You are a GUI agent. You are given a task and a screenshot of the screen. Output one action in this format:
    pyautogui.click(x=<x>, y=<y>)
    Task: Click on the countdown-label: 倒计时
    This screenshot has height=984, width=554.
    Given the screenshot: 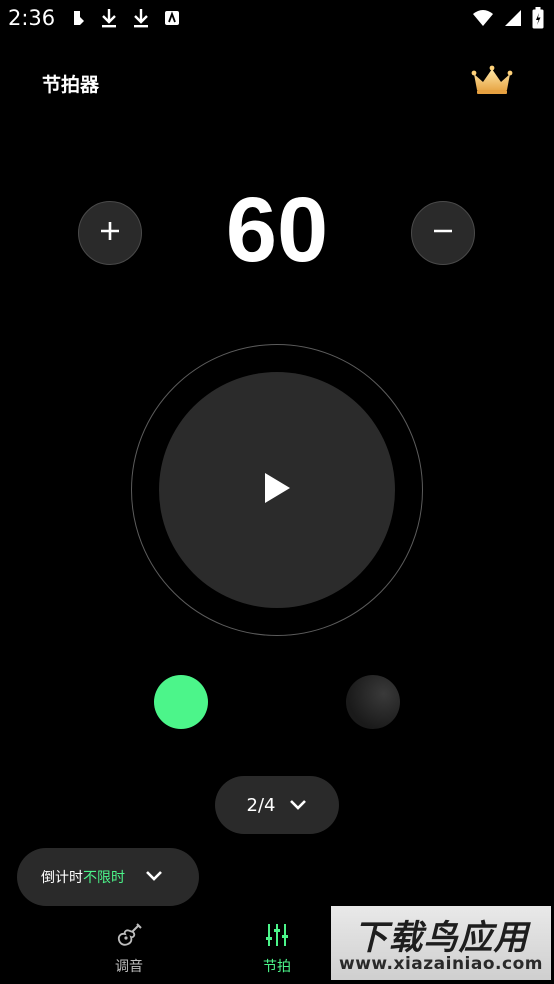 What is the action you would take?
    pyautogui.click(x=62, y=878)
    